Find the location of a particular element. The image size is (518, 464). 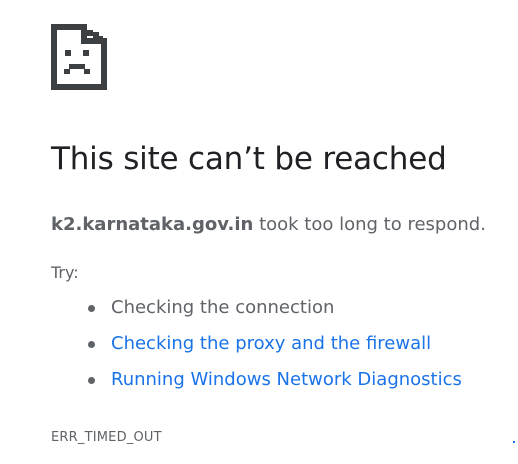

suggestion-check-connection: Checking the connection is located at coordinates (274, 312).